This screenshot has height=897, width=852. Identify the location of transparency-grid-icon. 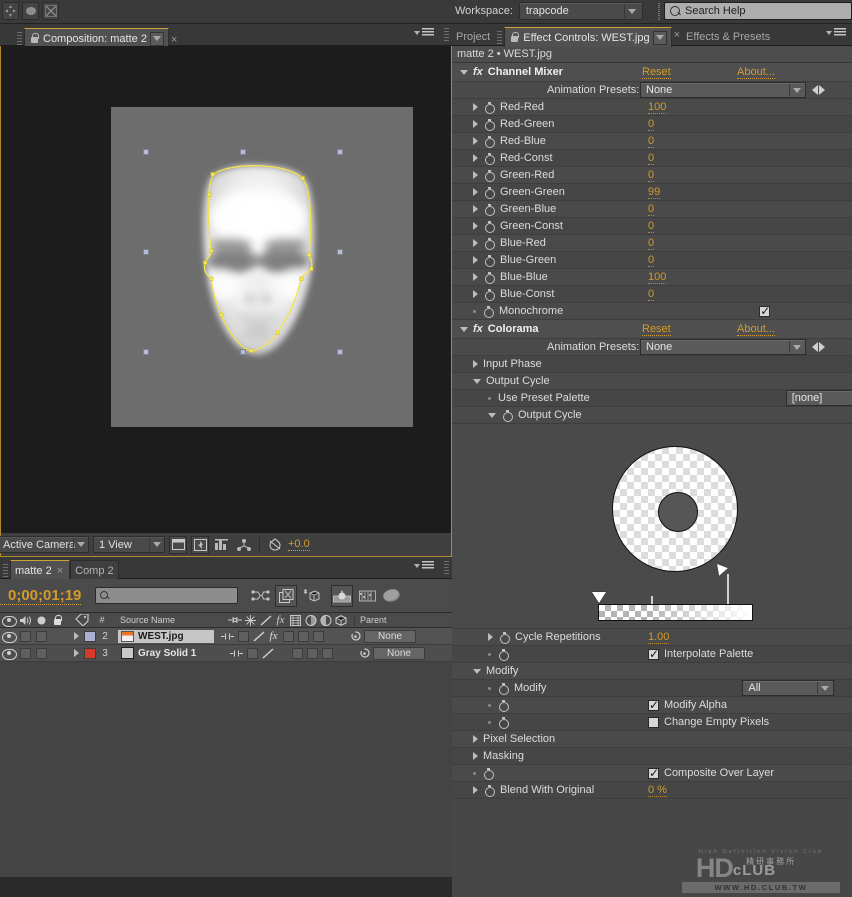
(200, 544).